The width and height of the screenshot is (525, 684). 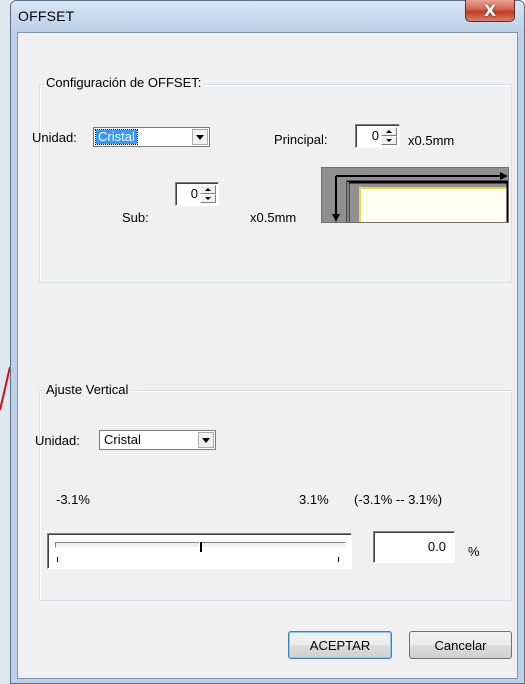 I want to click on cancel-button-label: Cancelar, so click(x=460, y=645).